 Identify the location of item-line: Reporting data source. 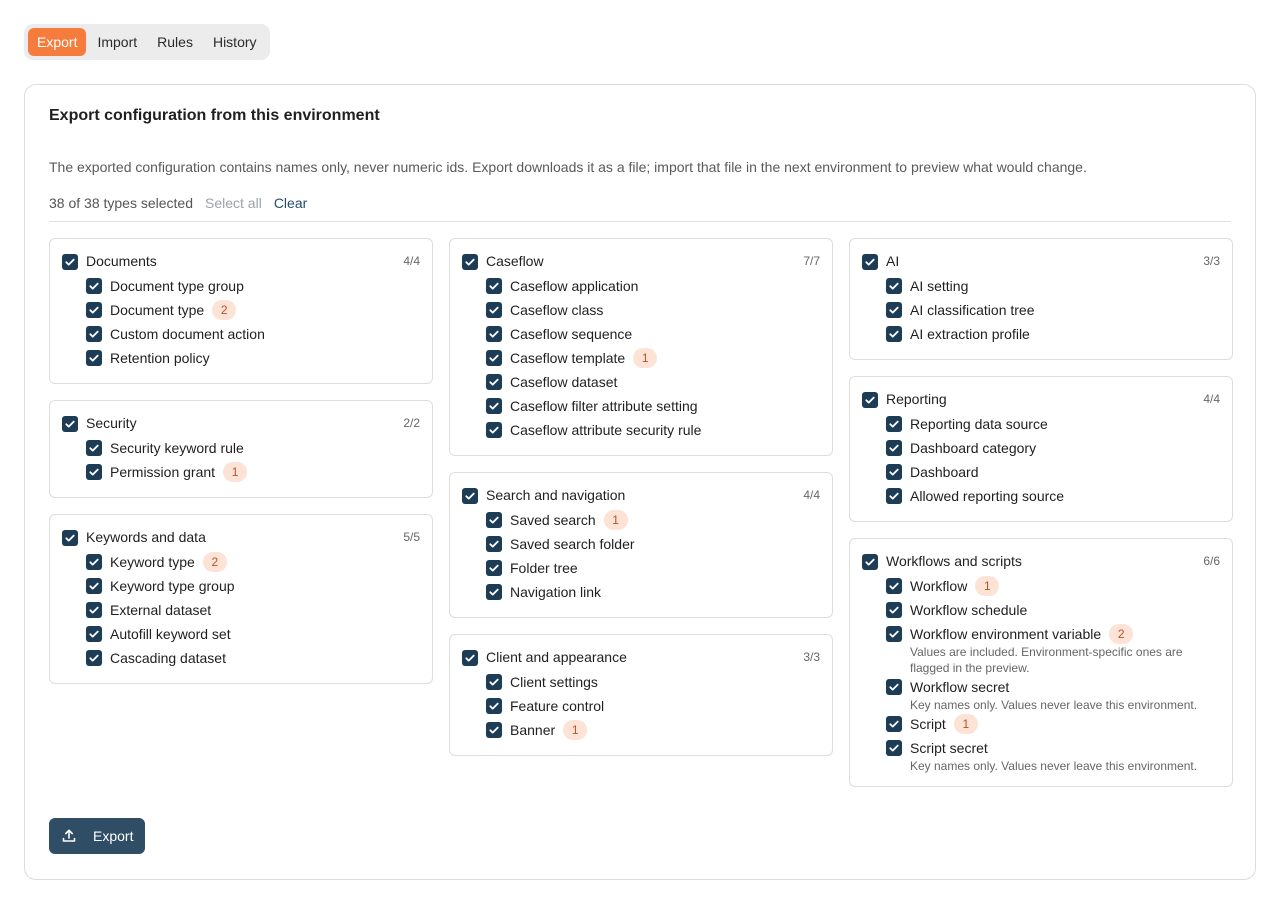
(979, 424).